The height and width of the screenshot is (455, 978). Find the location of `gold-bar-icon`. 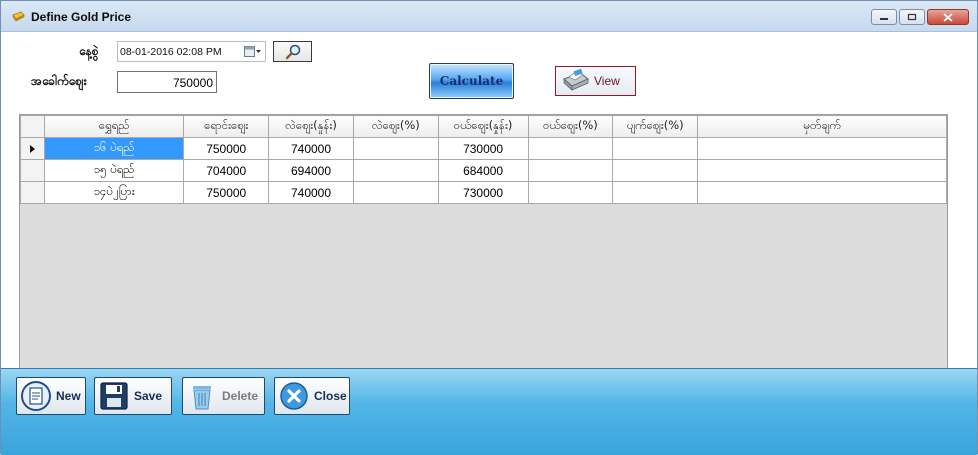

gold-bar-icon is located at coordinates (18, 16).